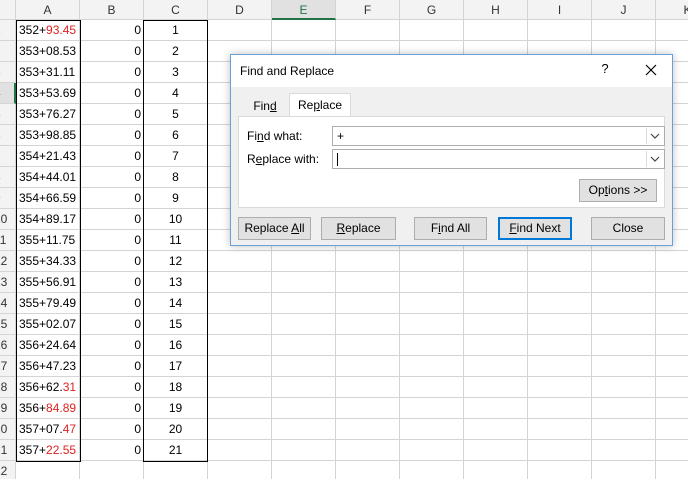 The width and height of the screenshot is (688, 479). I want to click on row-header: 20, so click(8, 429).